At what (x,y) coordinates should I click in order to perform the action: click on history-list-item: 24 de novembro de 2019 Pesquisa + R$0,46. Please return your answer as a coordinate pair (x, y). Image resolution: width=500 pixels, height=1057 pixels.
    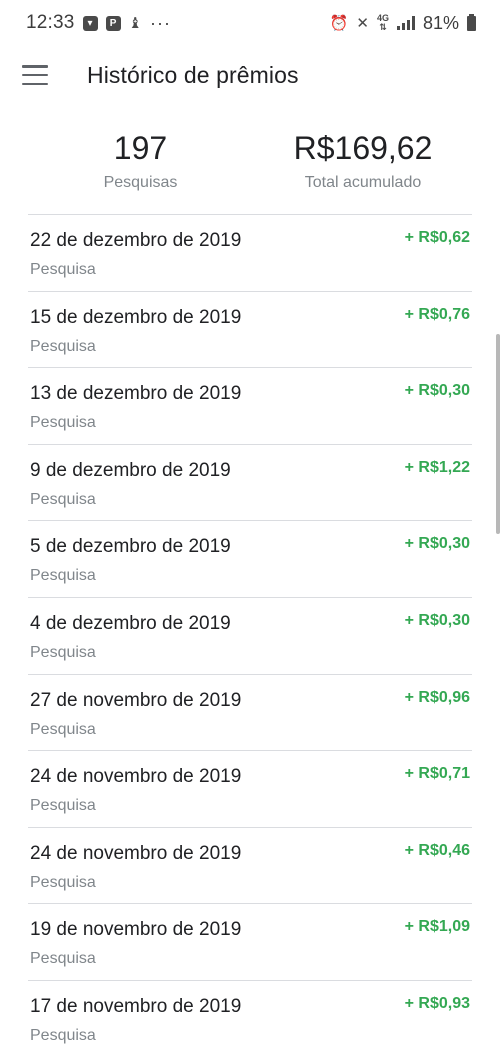
    Looking at the image, I should click on (250, 865).